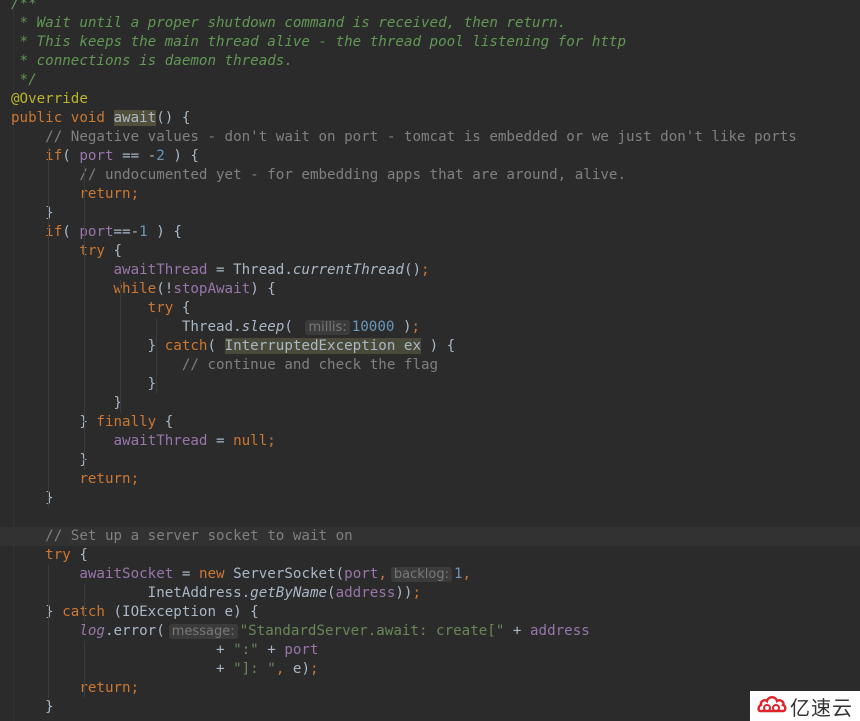 The image size is (860, 721). Describe the element at coordinates (143, 232) in the screenshot. I see `code-token: 1` at that location.